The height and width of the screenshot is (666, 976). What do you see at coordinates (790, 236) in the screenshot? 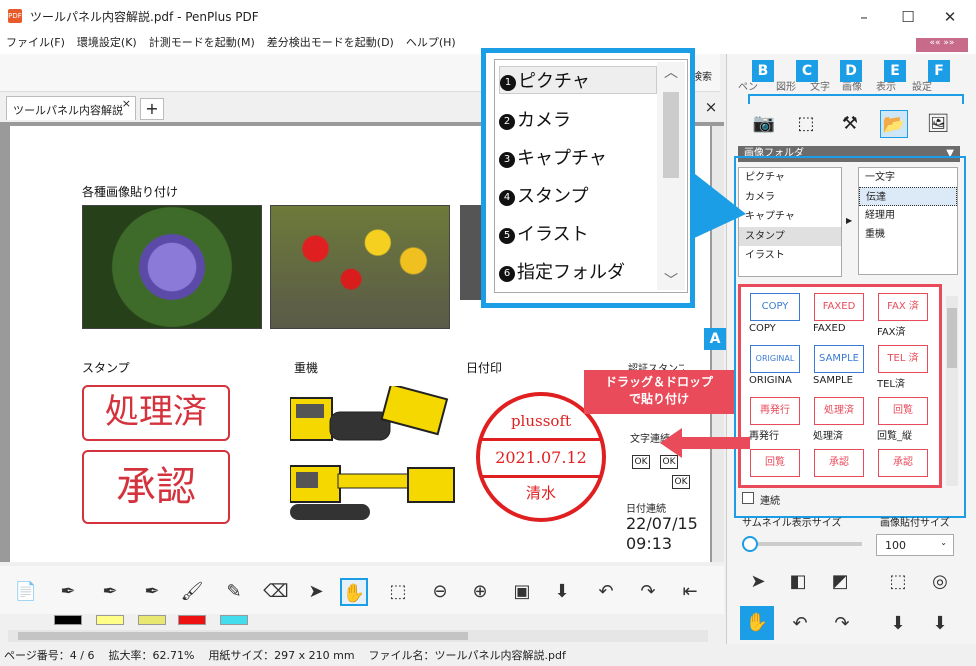
I see `category-item-selected: スタンプ` at bounding box center [790, 236].